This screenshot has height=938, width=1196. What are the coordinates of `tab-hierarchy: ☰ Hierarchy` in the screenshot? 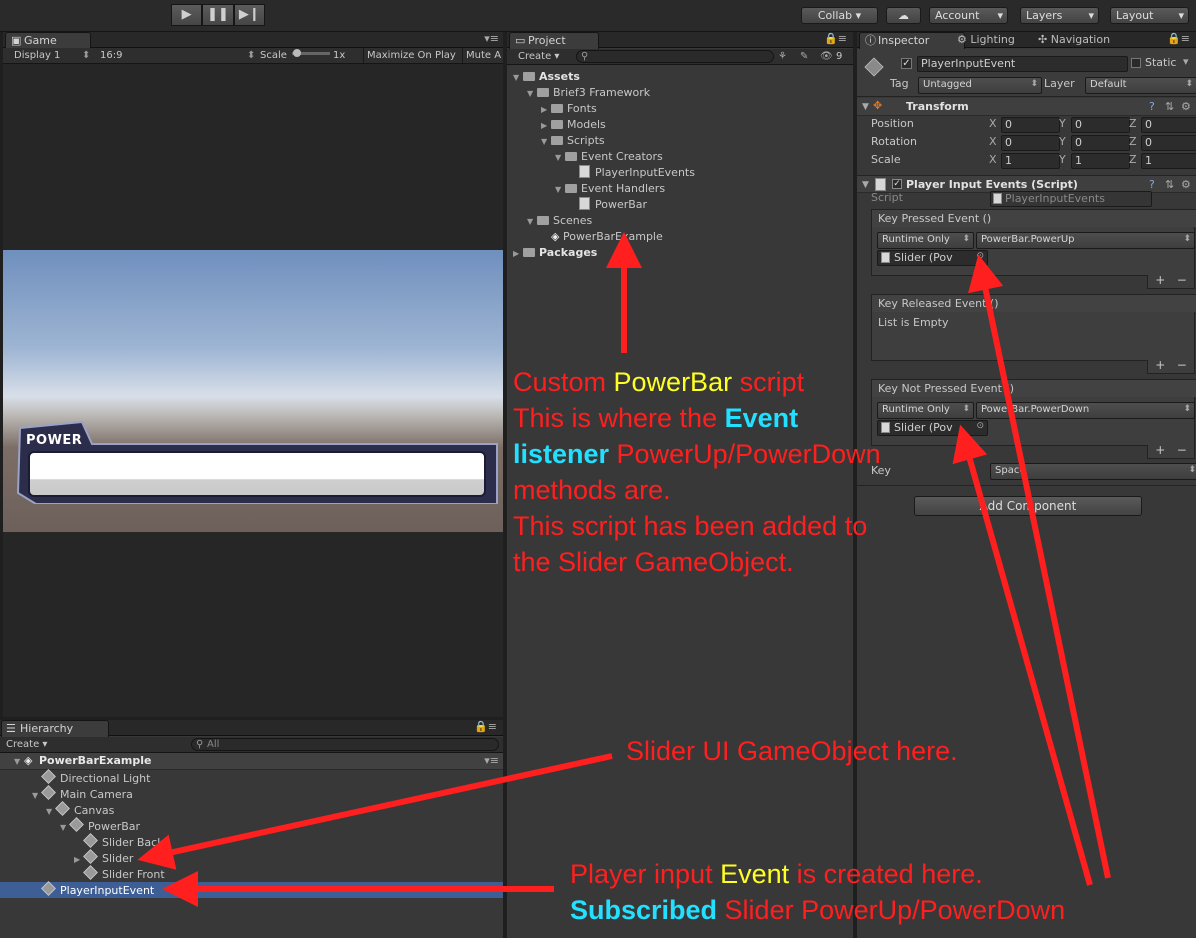 It's located at (55, 728).